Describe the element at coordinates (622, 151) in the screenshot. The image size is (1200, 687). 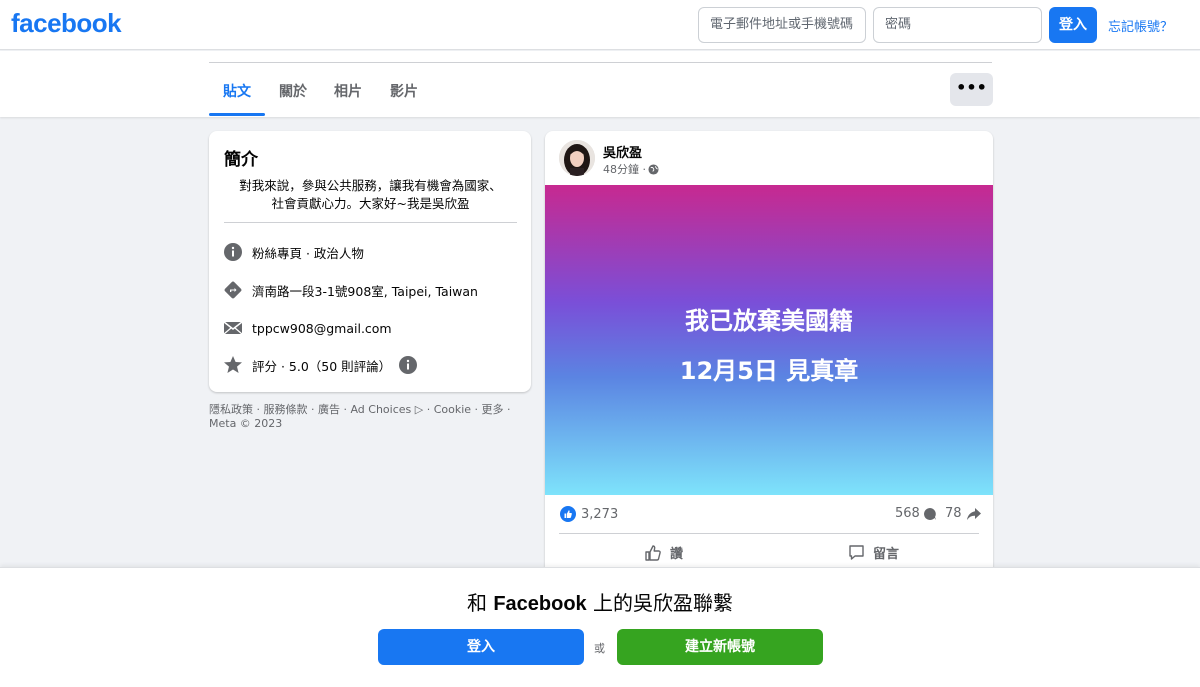
I see `post-author: 吳欣盈` at that location.